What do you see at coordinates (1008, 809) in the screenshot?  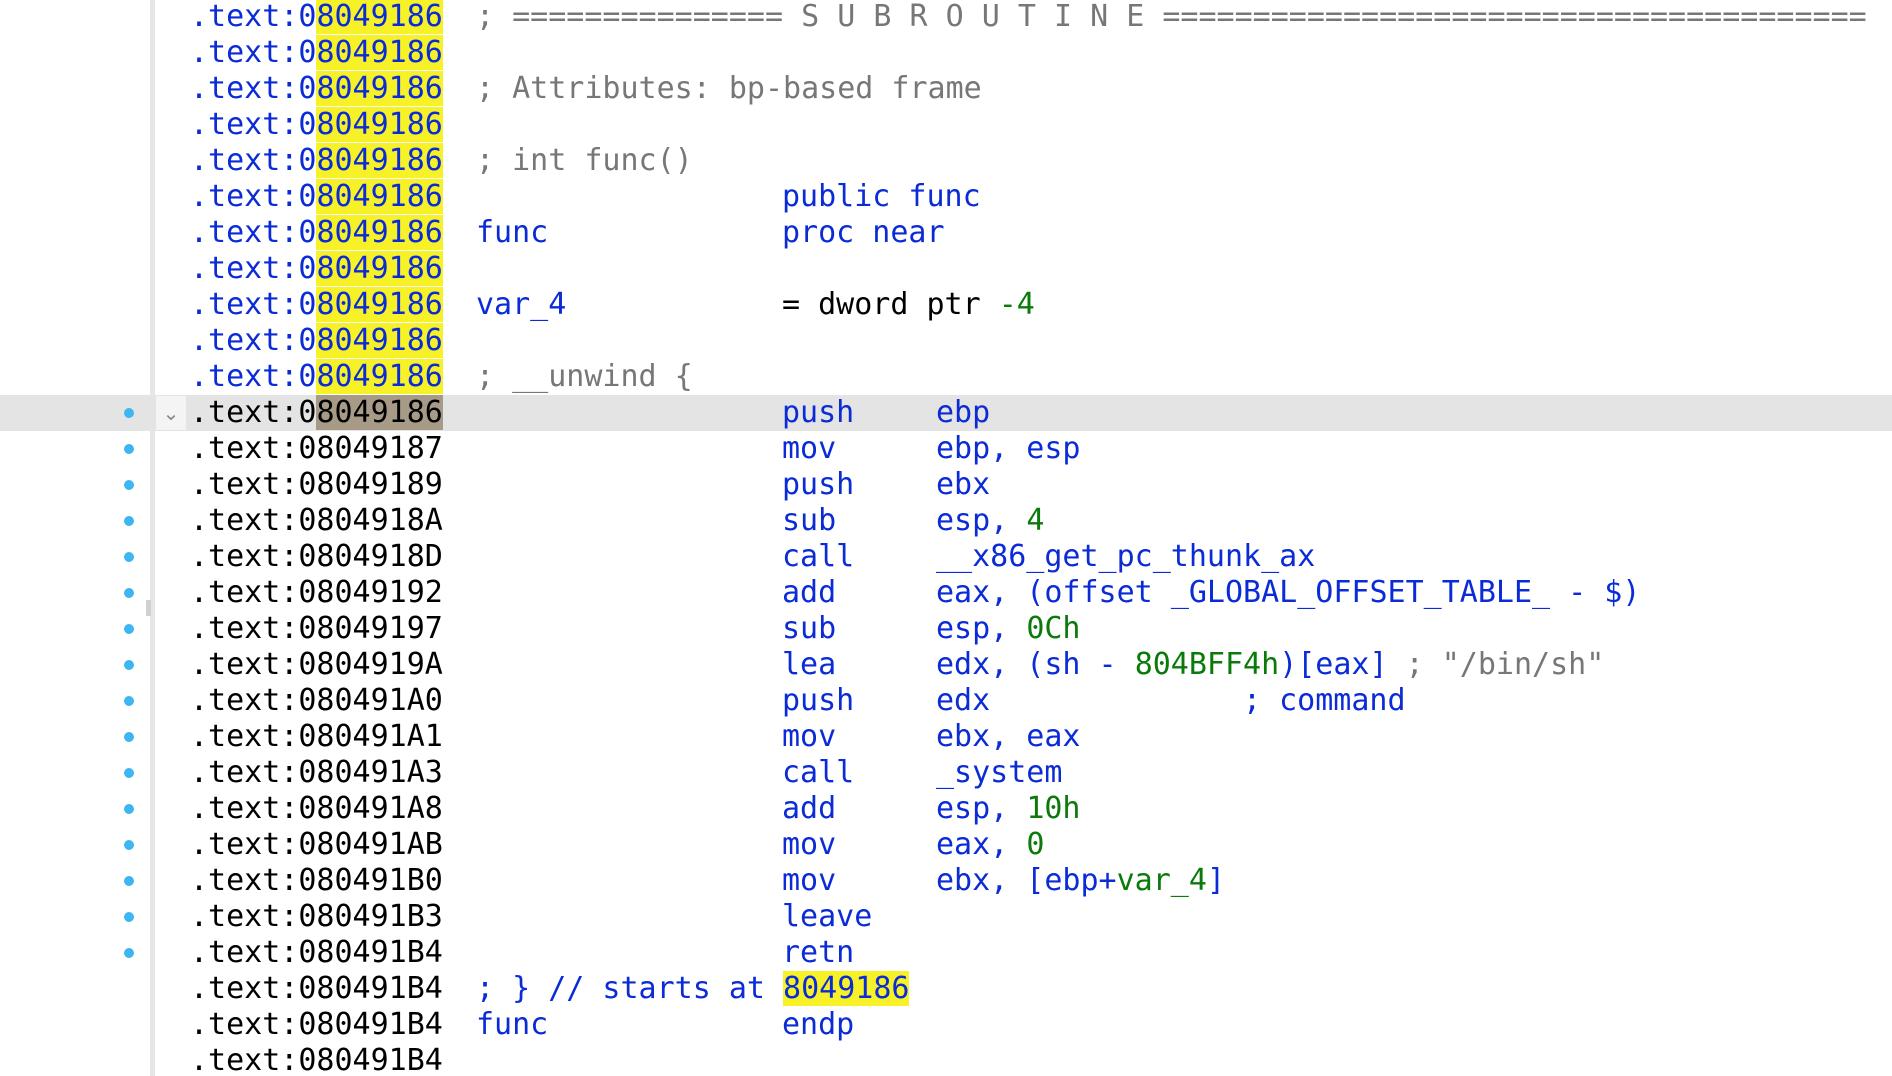 I see `operand: esp, 10h` at bounding box center [1008, 809].